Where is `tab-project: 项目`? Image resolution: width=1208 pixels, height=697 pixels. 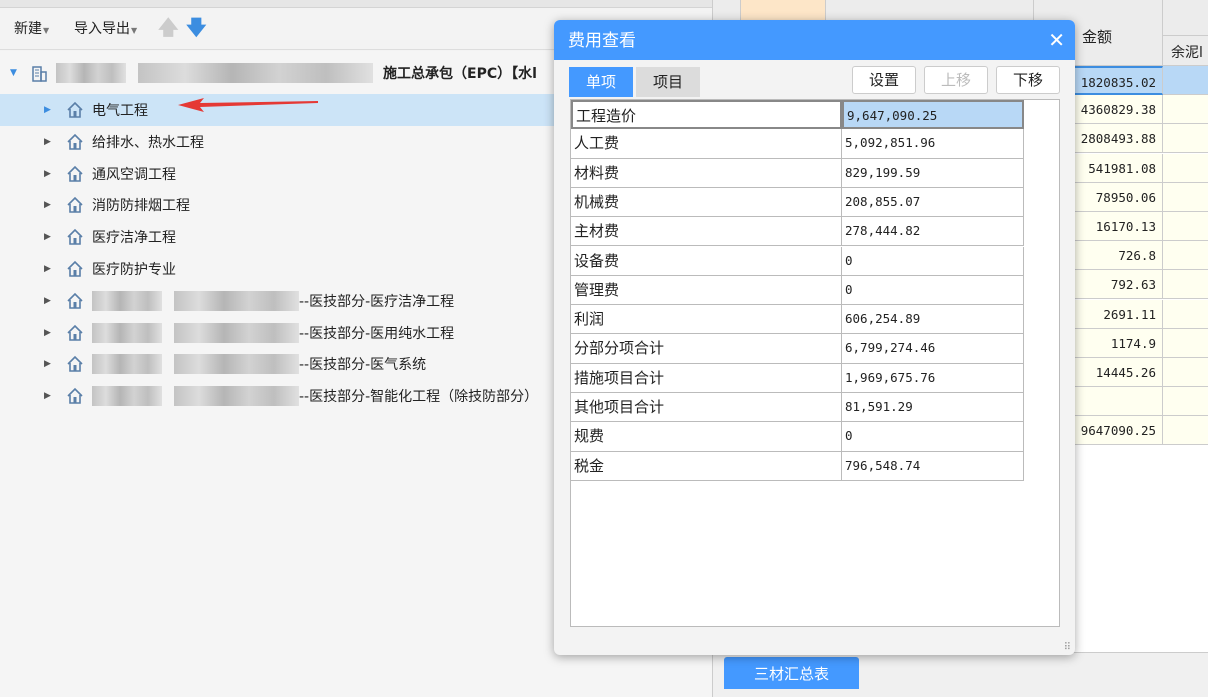 tab-project: 项目 is located at coordinates (668, 82).